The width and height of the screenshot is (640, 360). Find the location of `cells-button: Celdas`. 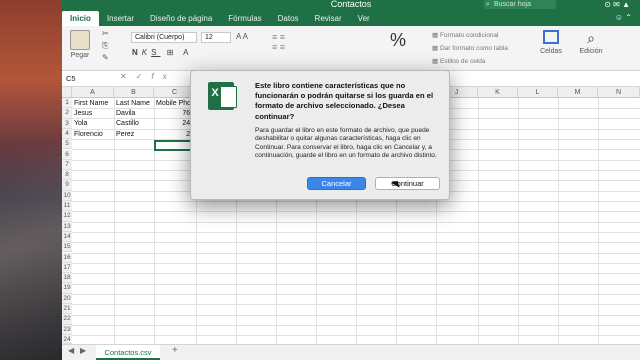

cells-button: Celdas is located at coordinates (551, 42).